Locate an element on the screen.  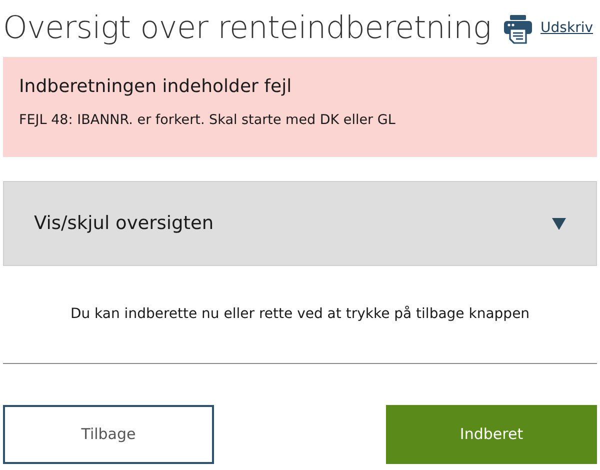
submit-button: Indberet is located at coordinates (491, 434).